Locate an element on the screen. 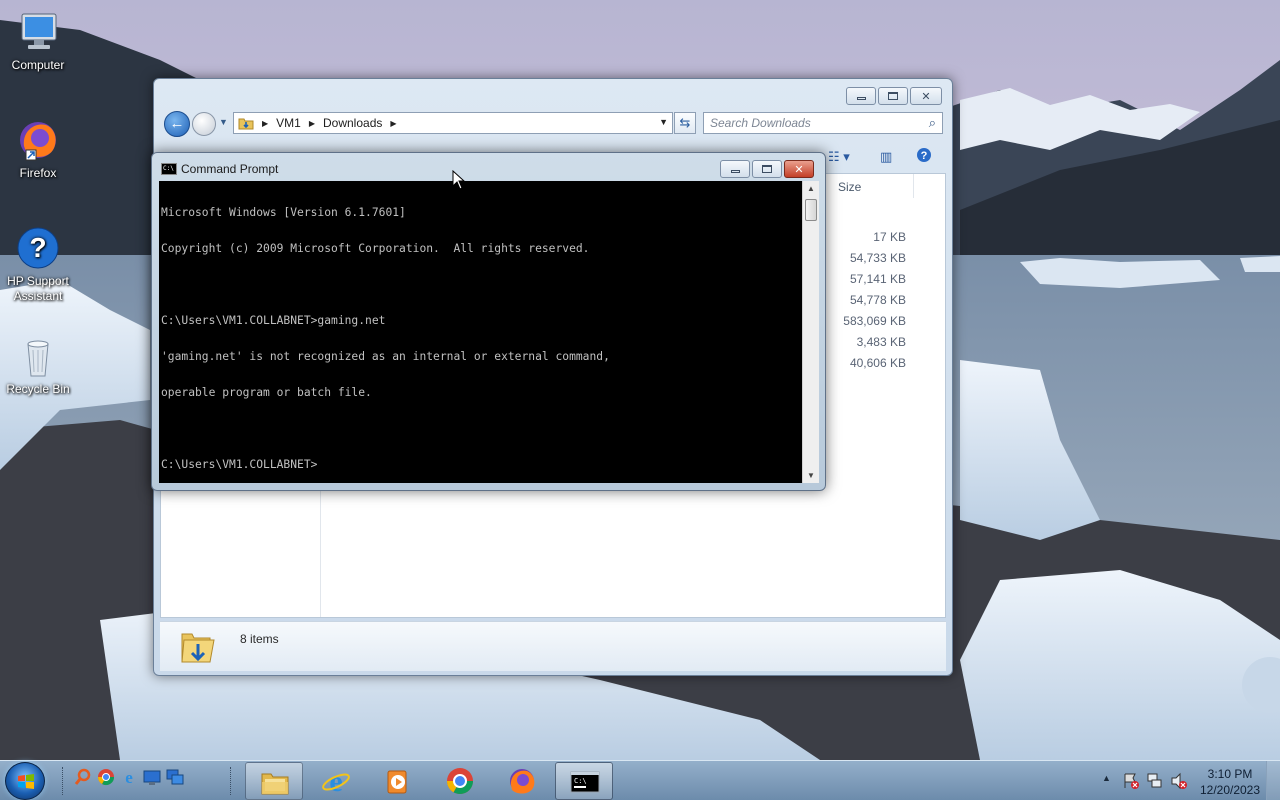  search-placeholder: Search Downloads is located at coordinates (760, 123).